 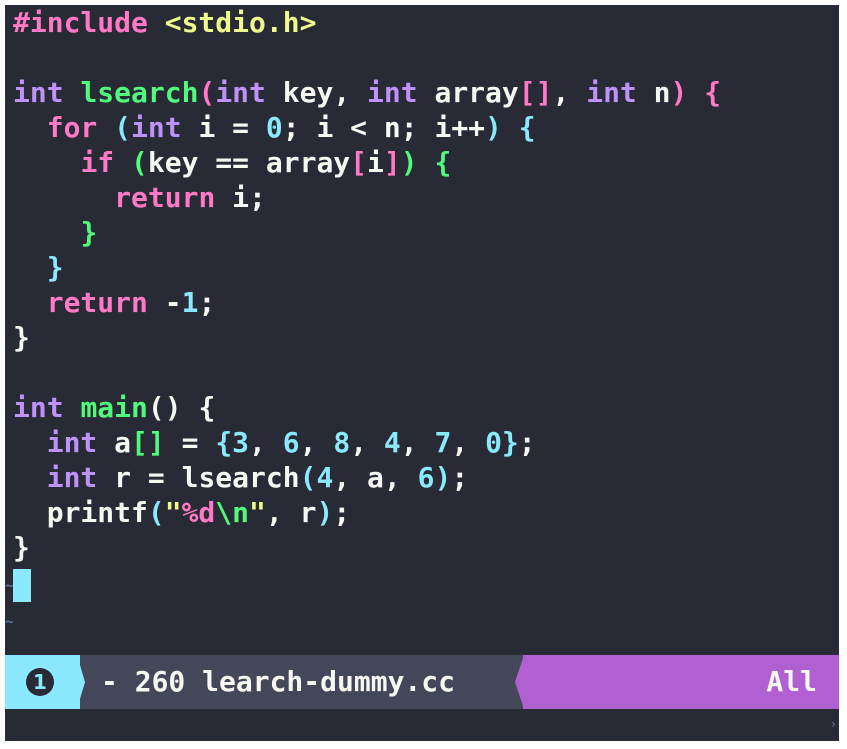 I want to click on window-number-separator, so click(x=81, y=682).